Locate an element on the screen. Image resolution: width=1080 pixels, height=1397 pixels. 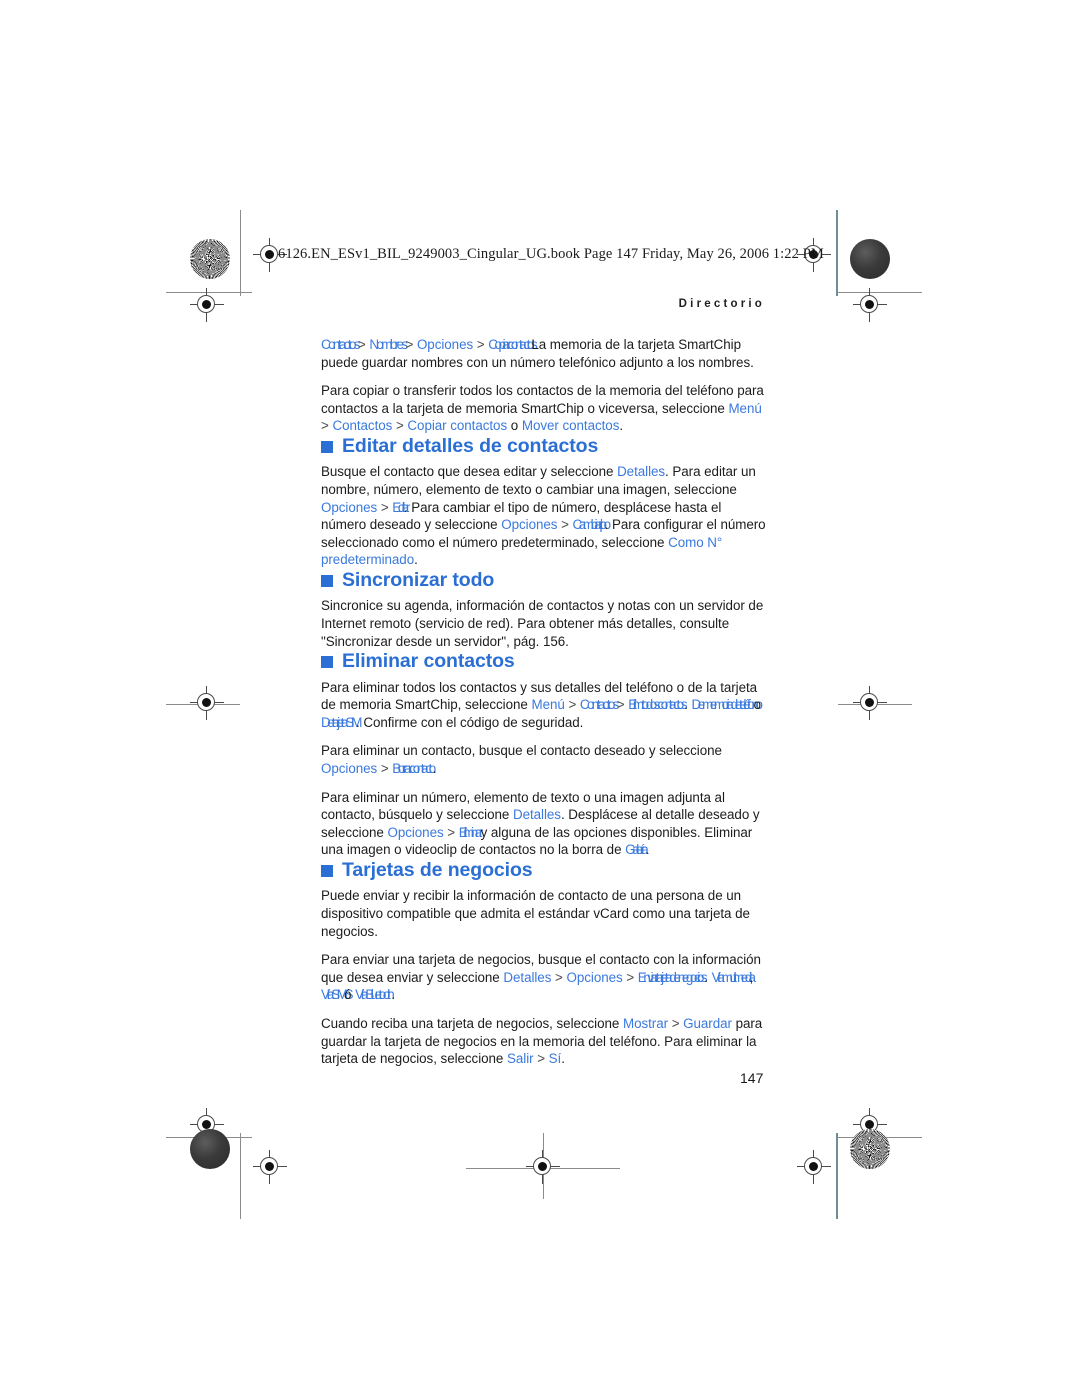
ui-term-guardar: Guardar is located at coordinates (707, 1023).